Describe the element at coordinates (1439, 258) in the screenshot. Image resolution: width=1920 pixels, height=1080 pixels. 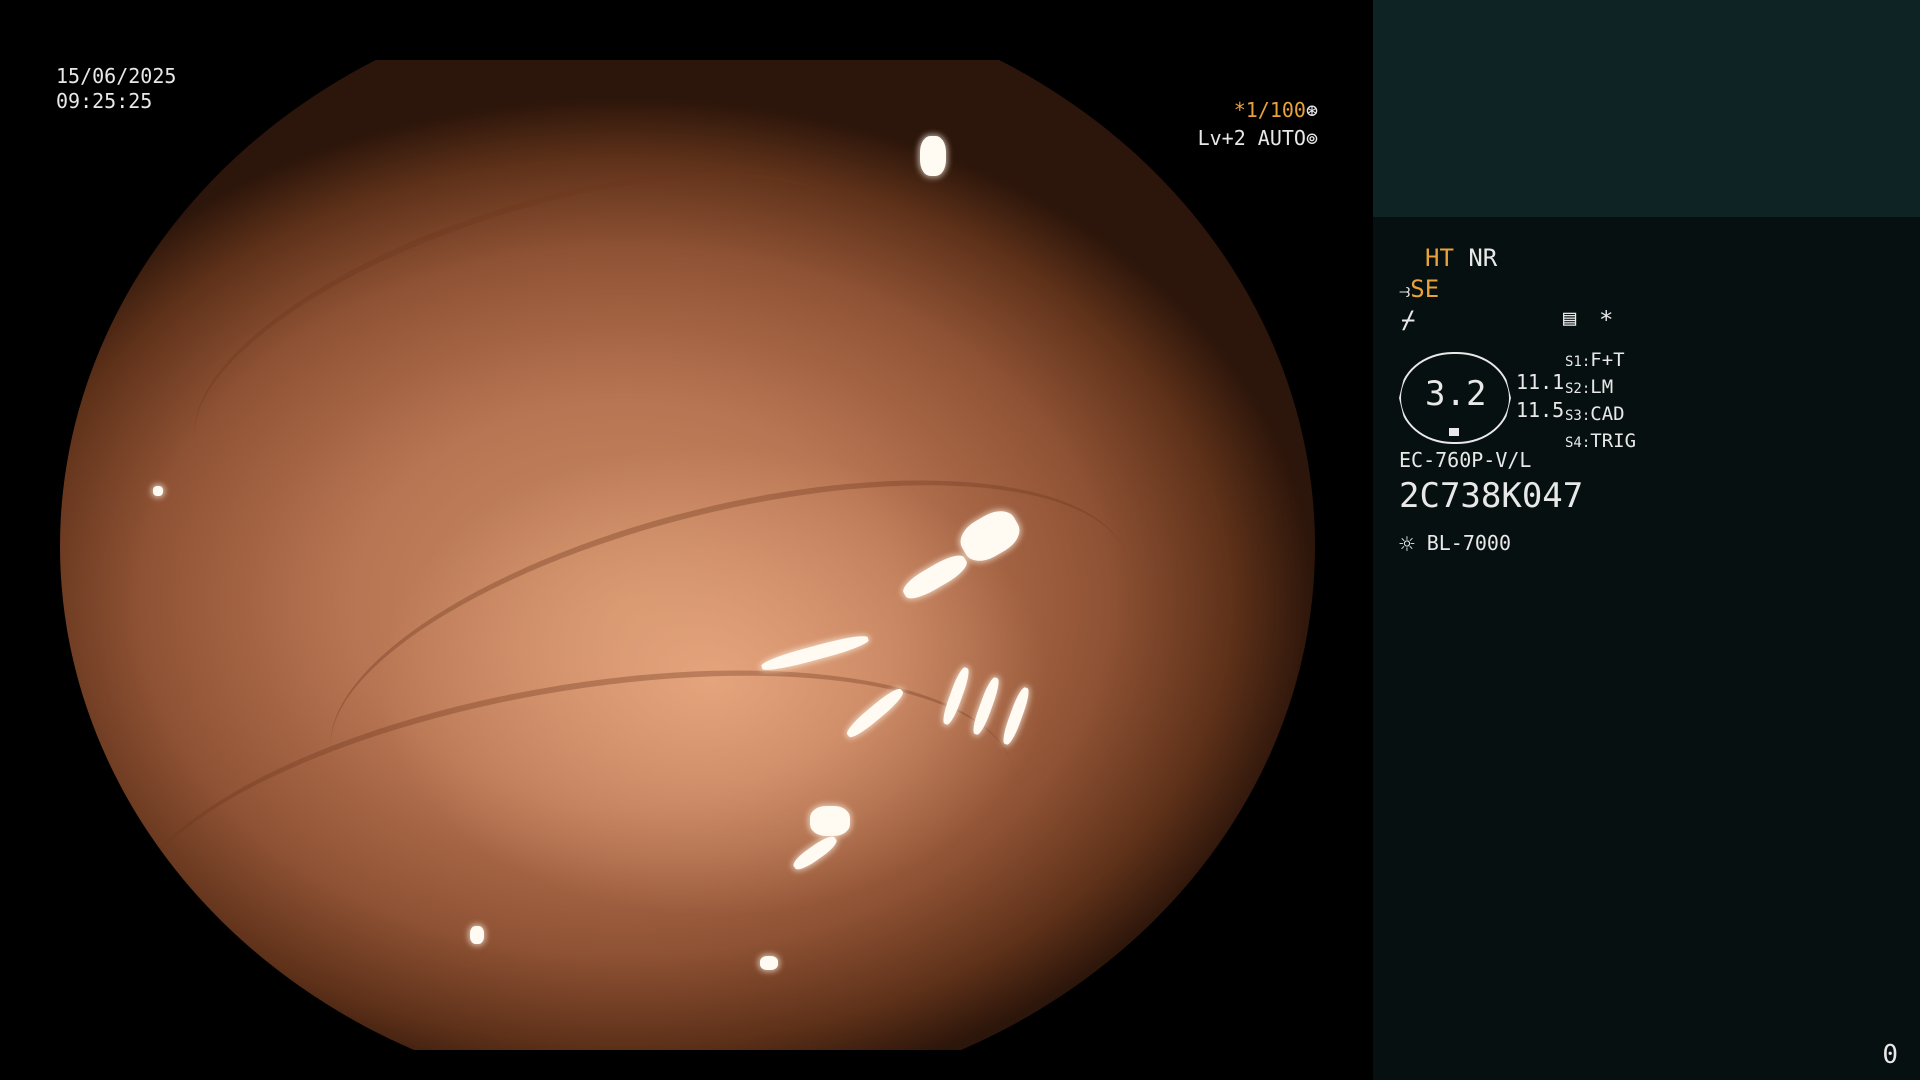
I see `ht-label: HT` at that location.